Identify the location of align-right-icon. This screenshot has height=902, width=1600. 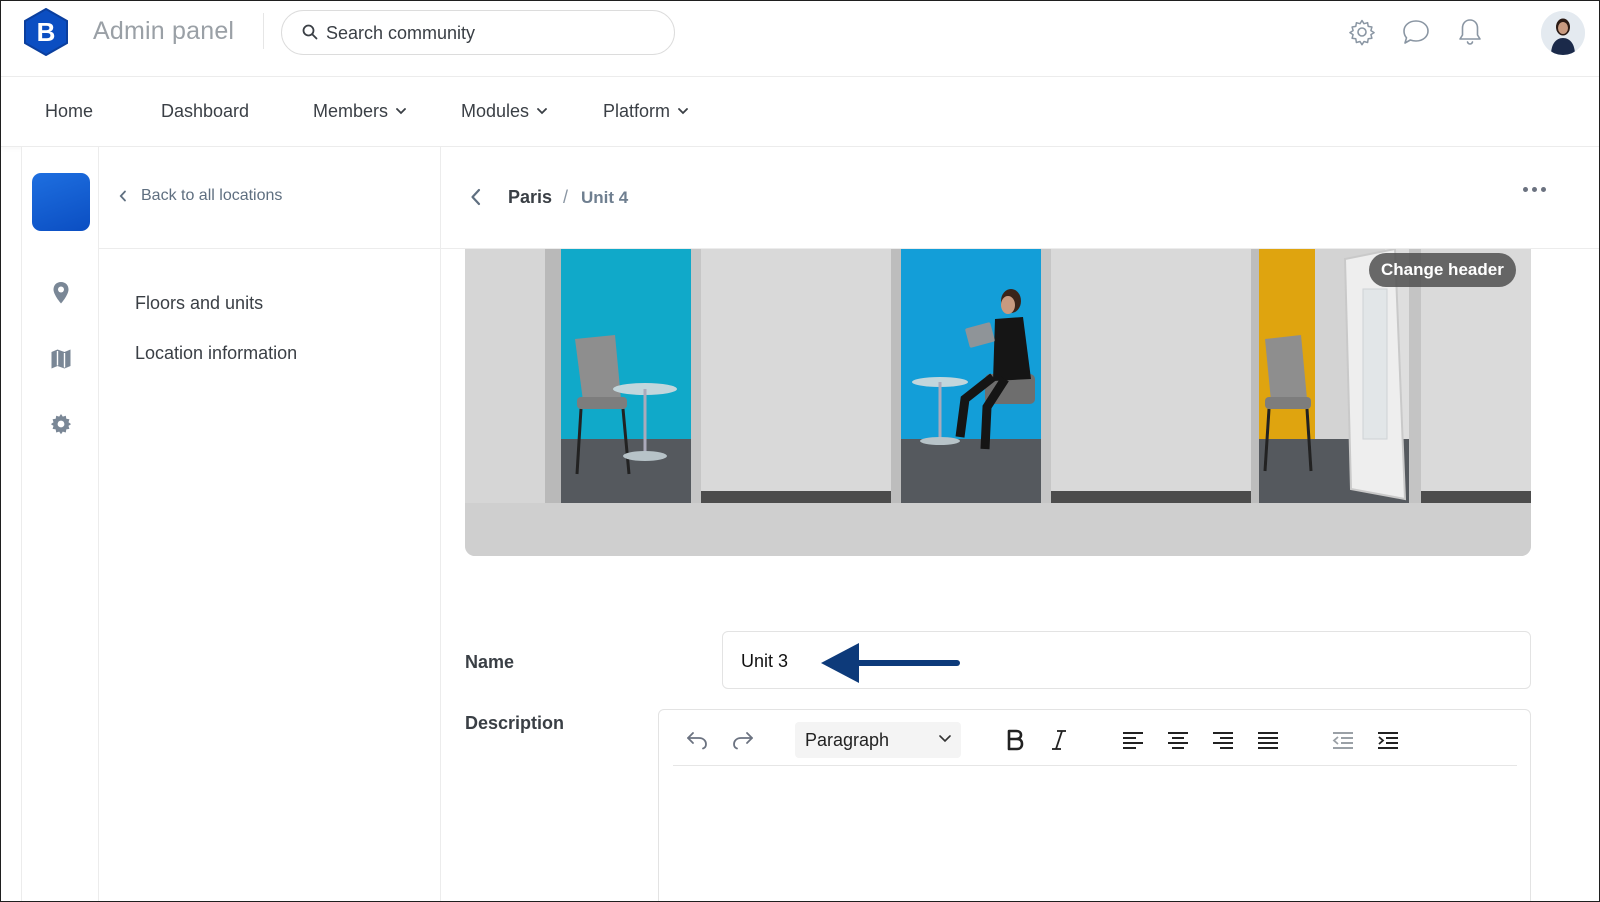
(1223, 740).